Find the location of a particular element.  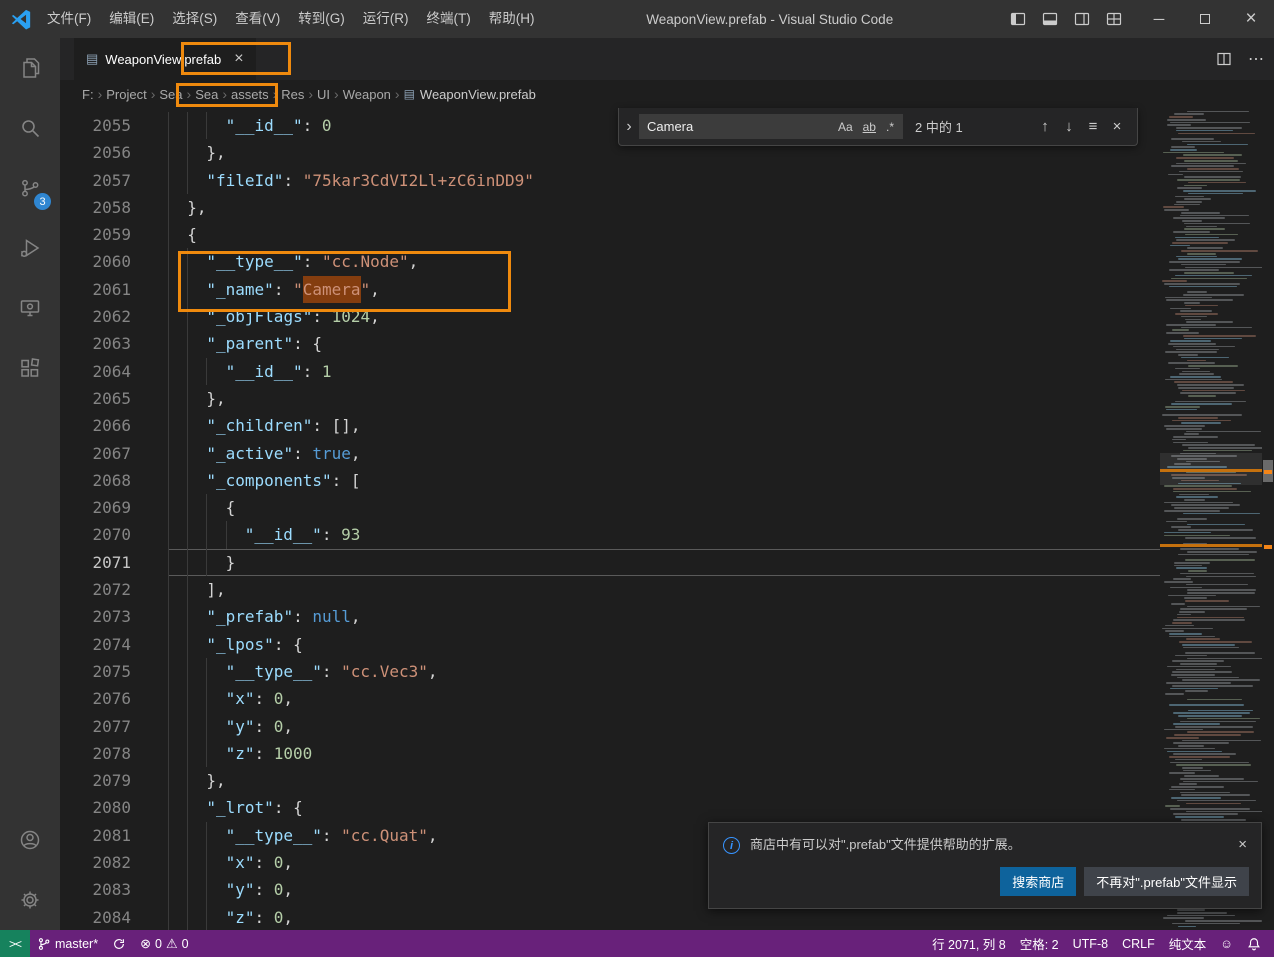

toggle-panel-icon is located at coordinates (1050, 19).